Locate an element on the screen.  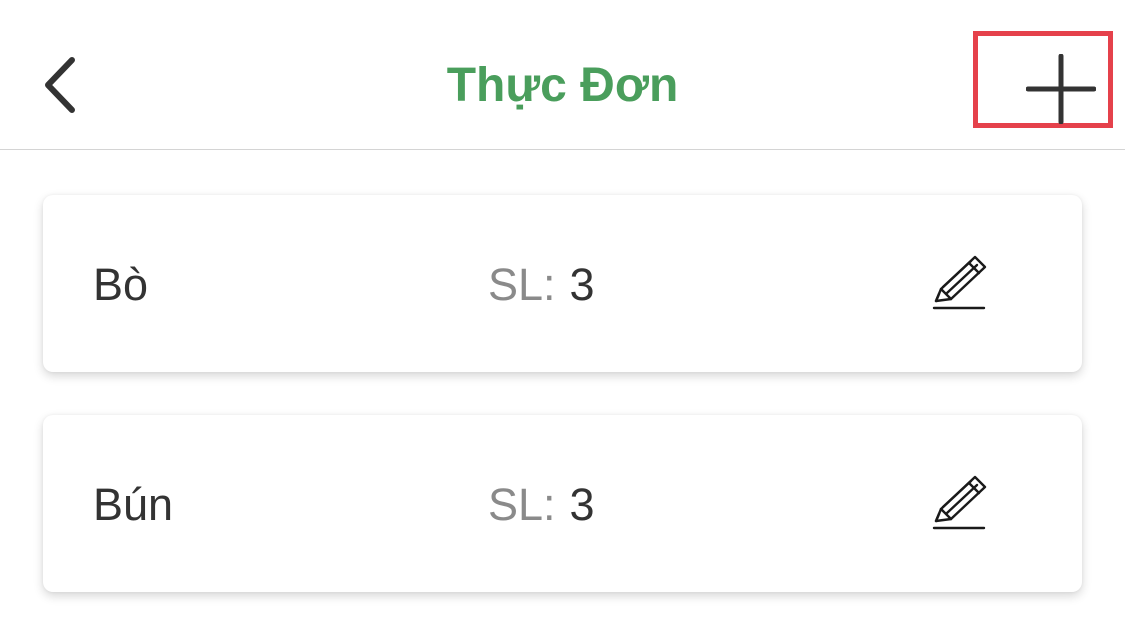
menu-item-name: Bò is located at coordinates (121, 284).